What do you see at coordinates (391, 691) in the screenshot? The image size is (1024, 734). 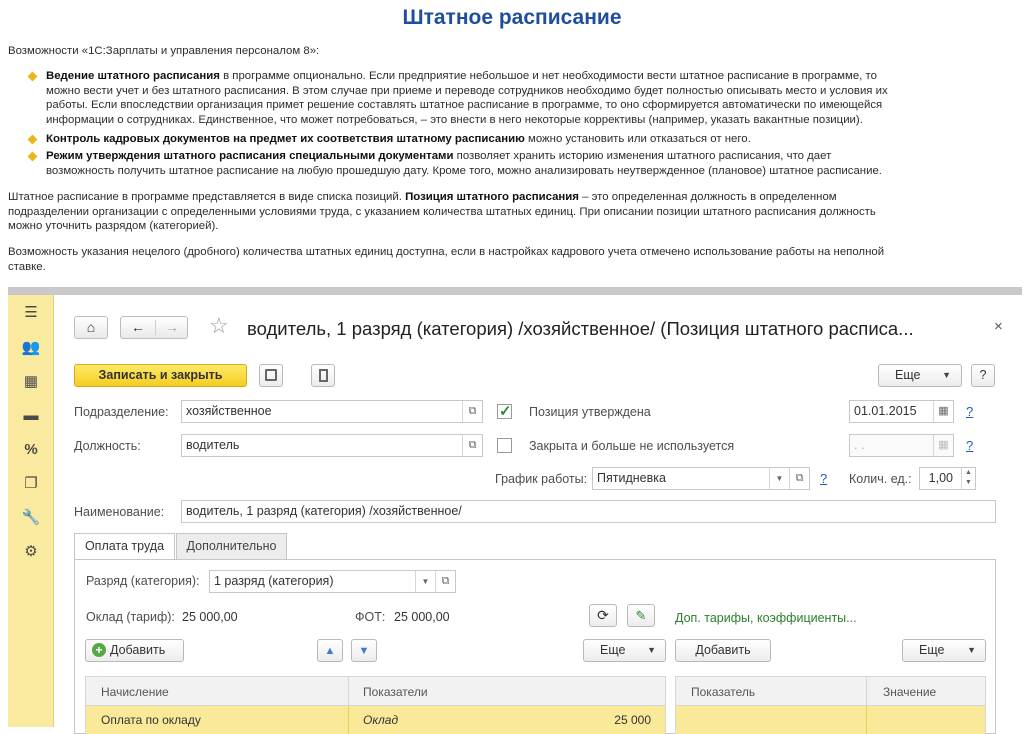 I see `col-indicators: Показатели` at bounding box center [391, 691].